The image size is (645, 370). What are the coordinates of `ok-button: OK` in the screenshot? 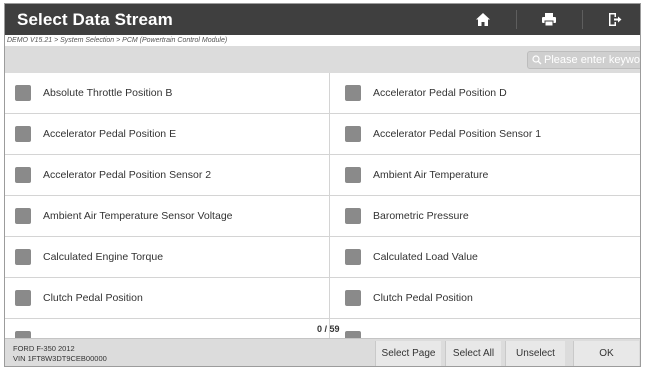 It's located at (606, 353).